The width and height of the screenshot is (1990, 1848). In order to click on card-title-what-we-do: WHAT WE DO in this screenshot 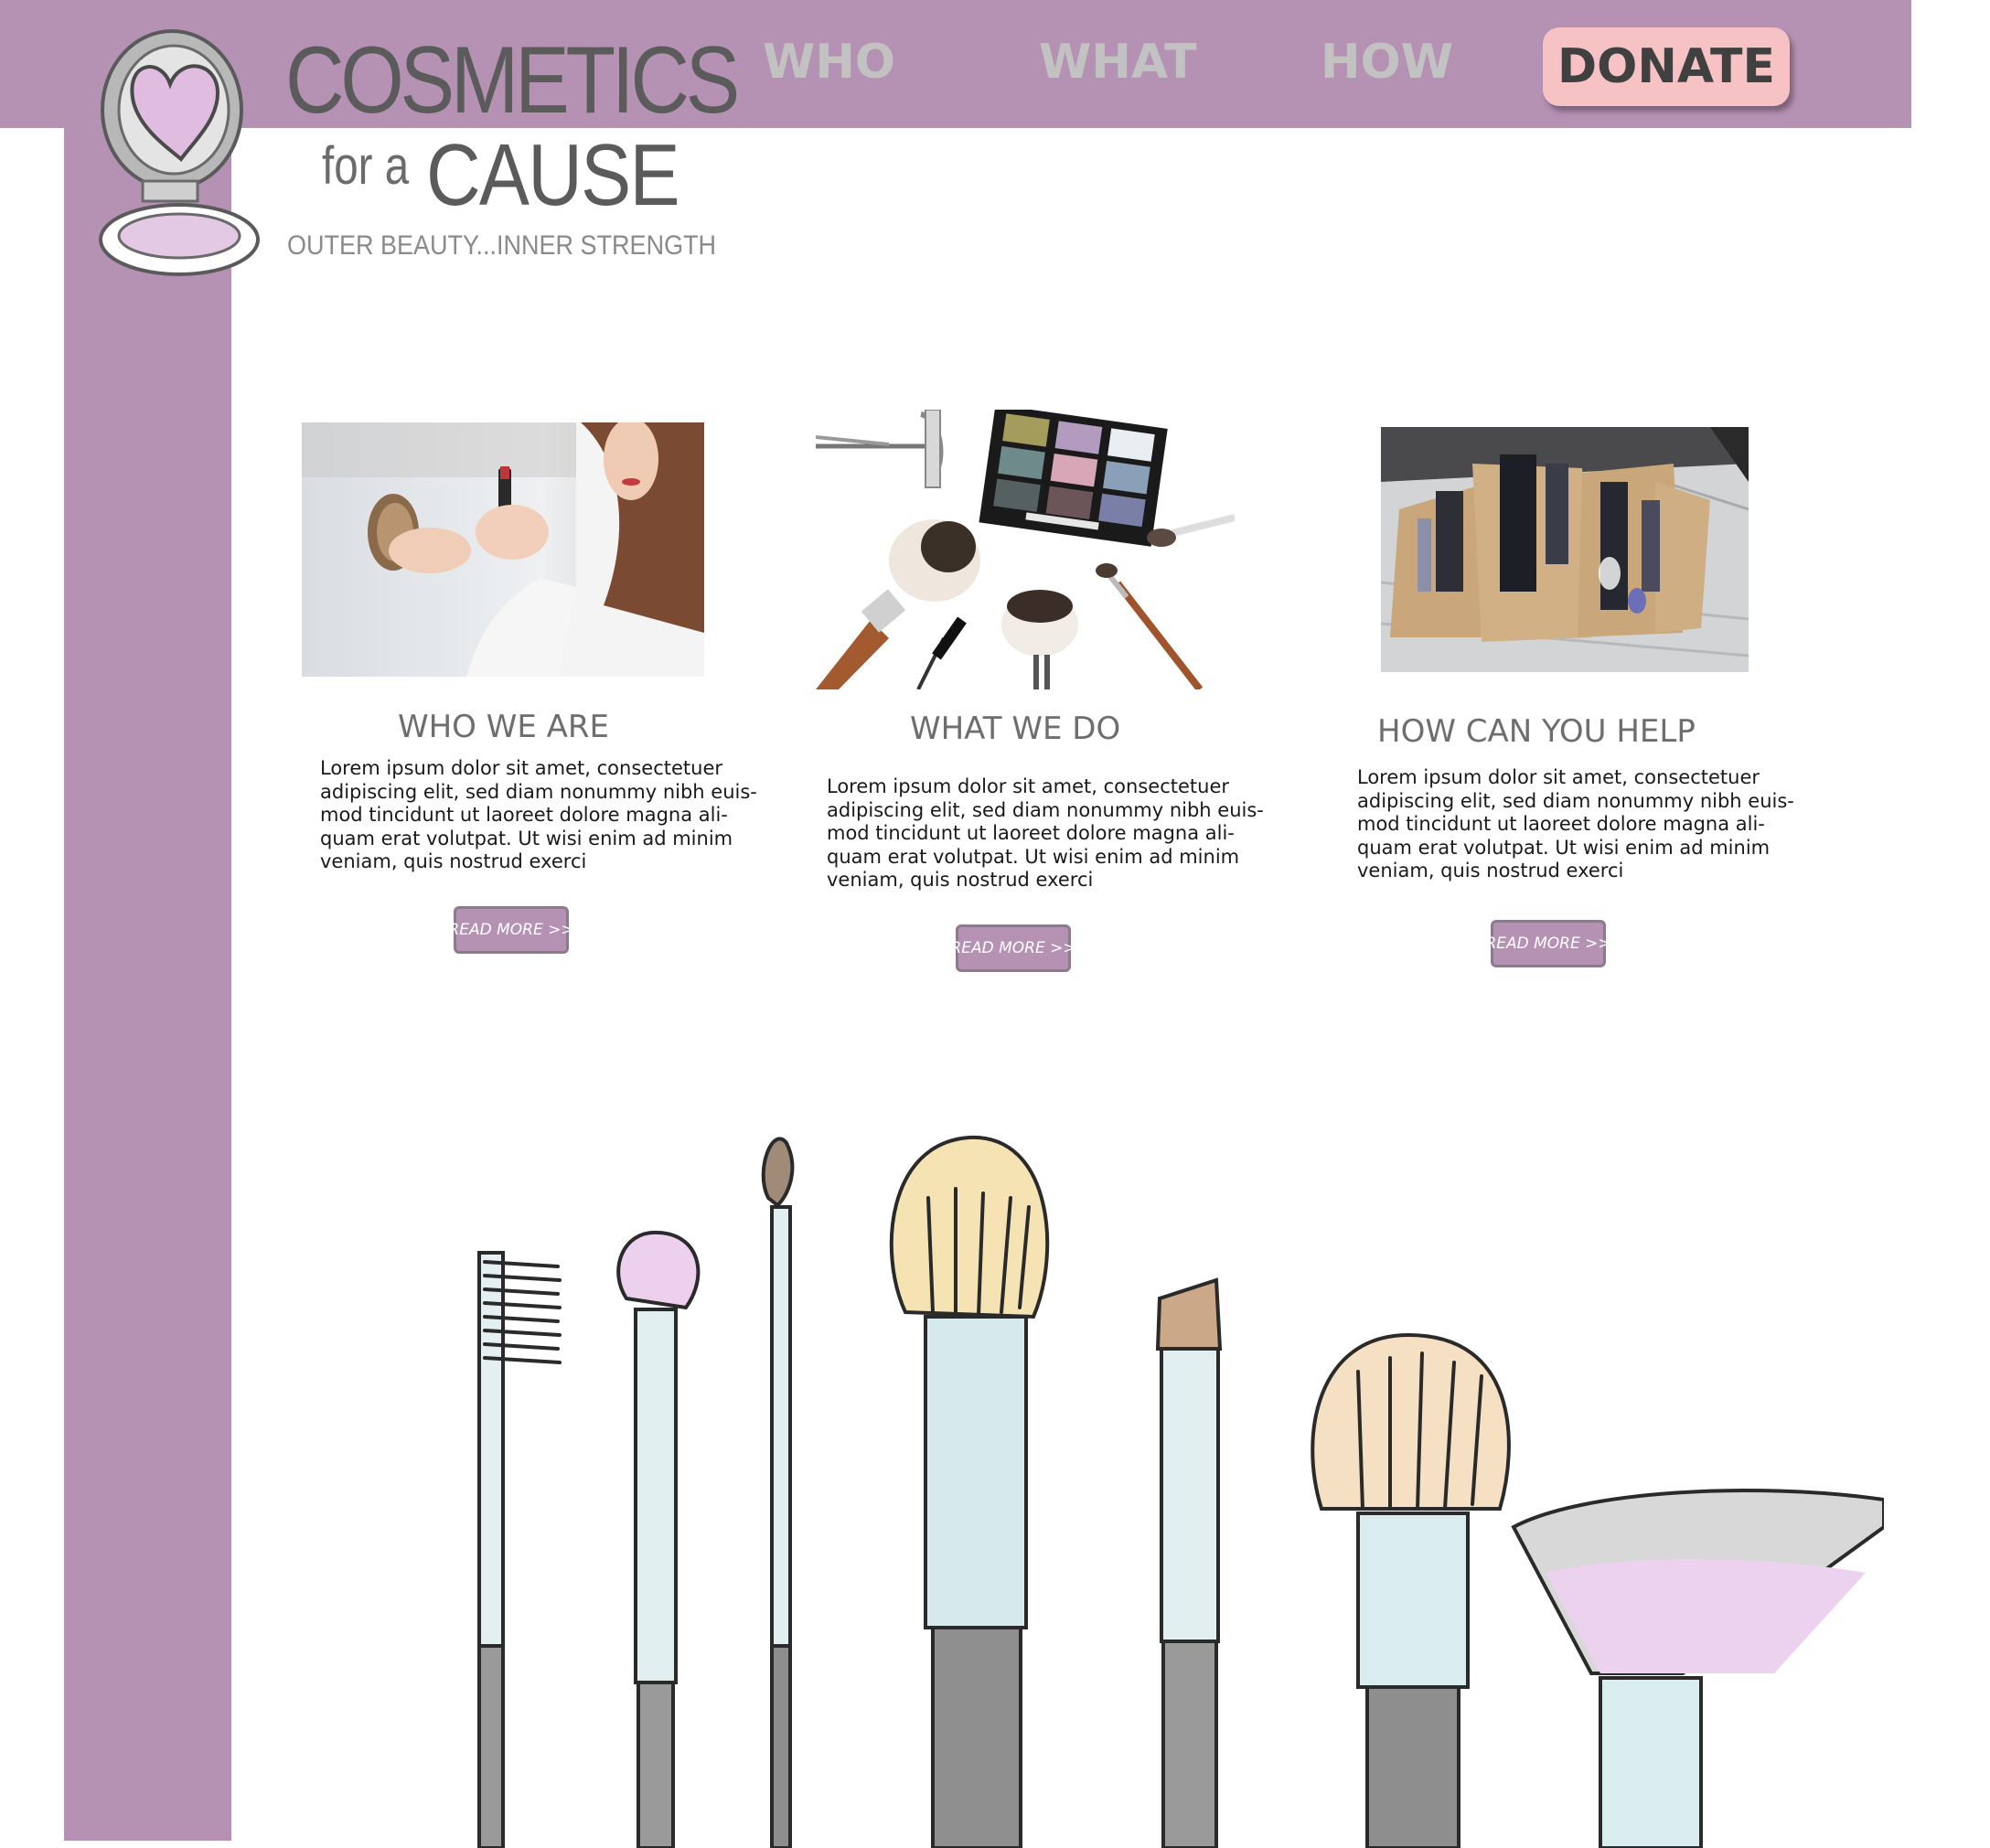, I will do `click(1015, 728)`.